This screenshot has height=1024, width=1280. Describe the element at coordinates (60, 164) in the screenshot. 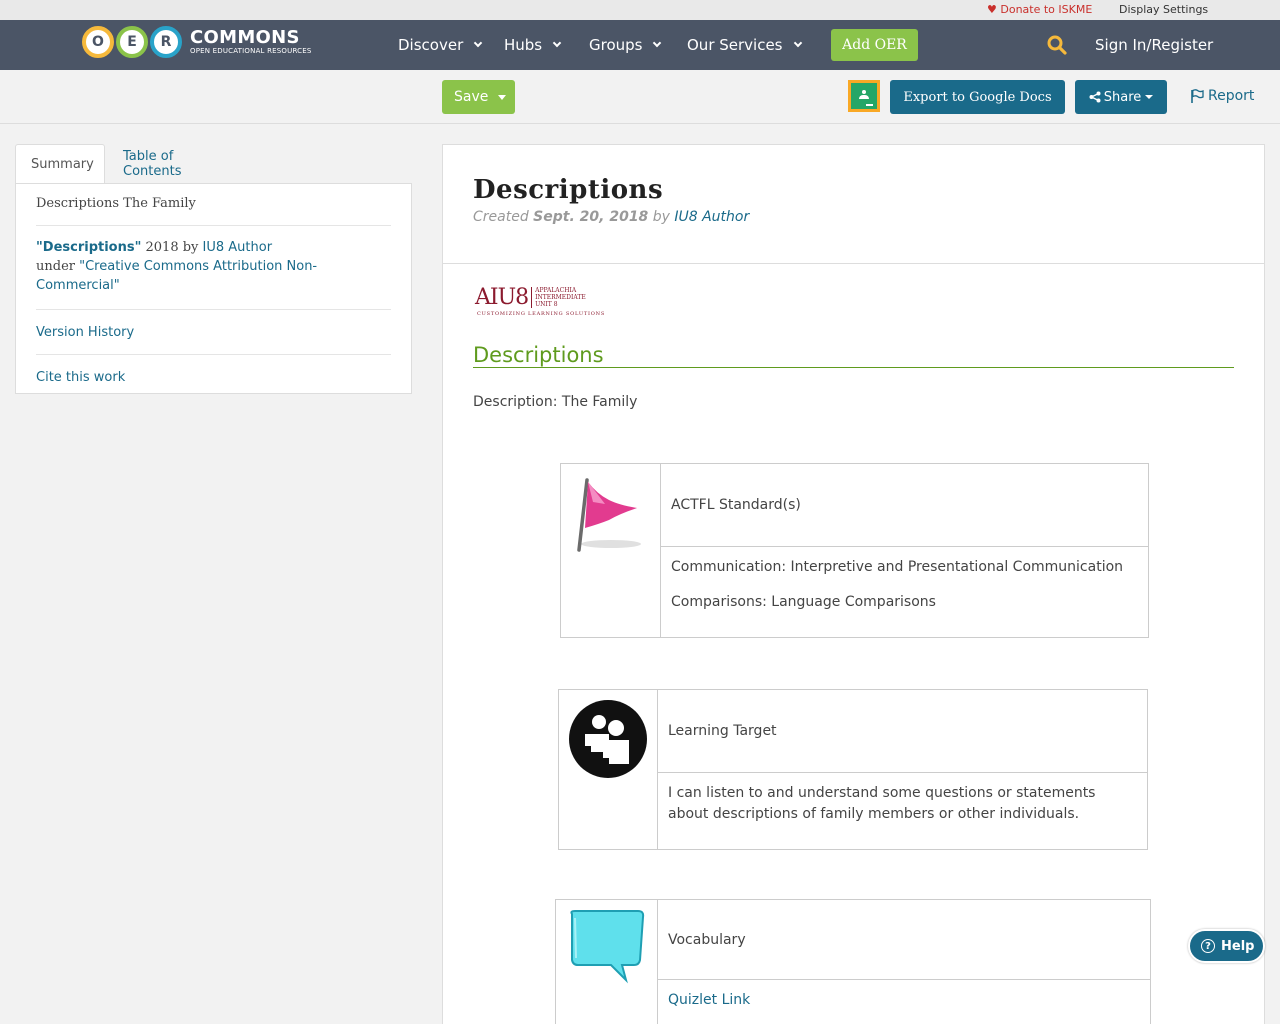

I see `tab-summary: Summary` at that location.